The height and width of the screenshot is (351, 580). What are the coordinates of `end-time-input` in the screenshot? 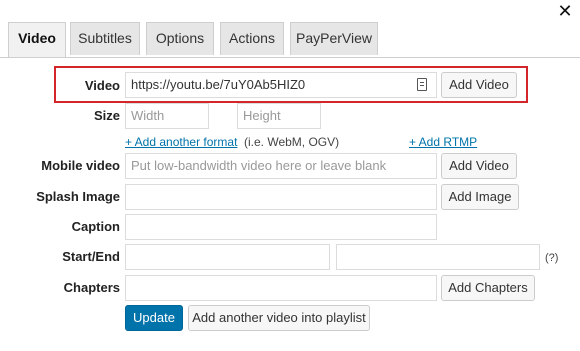 It's located at (438, 257).